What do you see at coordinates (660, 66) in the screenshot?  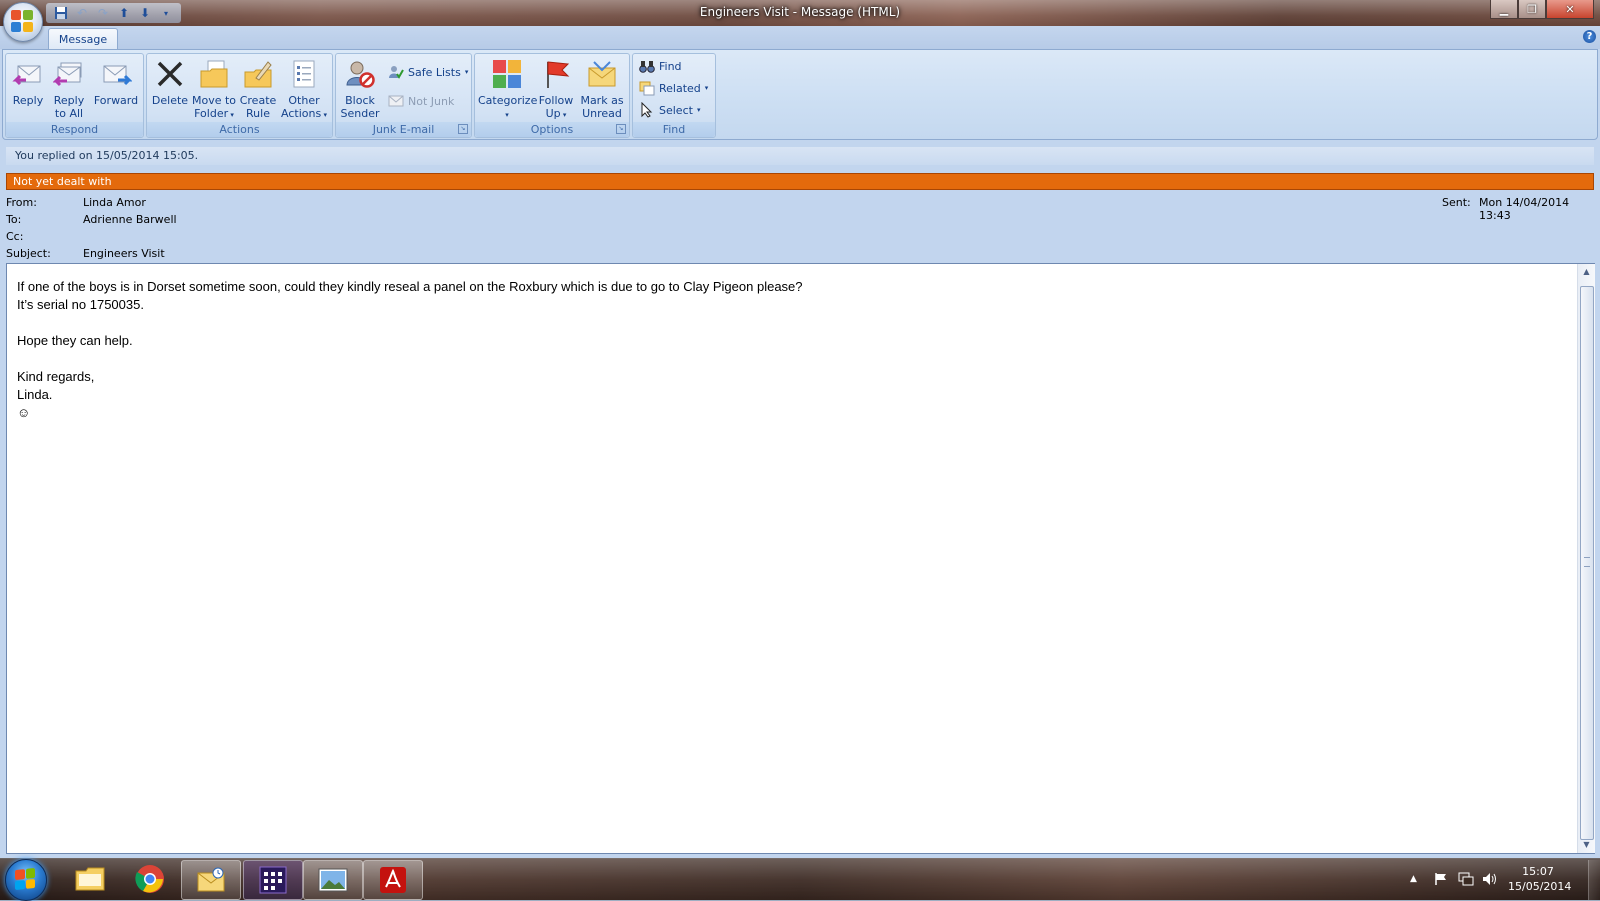 I see `find-button: Find` at bounding box center [660, 66].